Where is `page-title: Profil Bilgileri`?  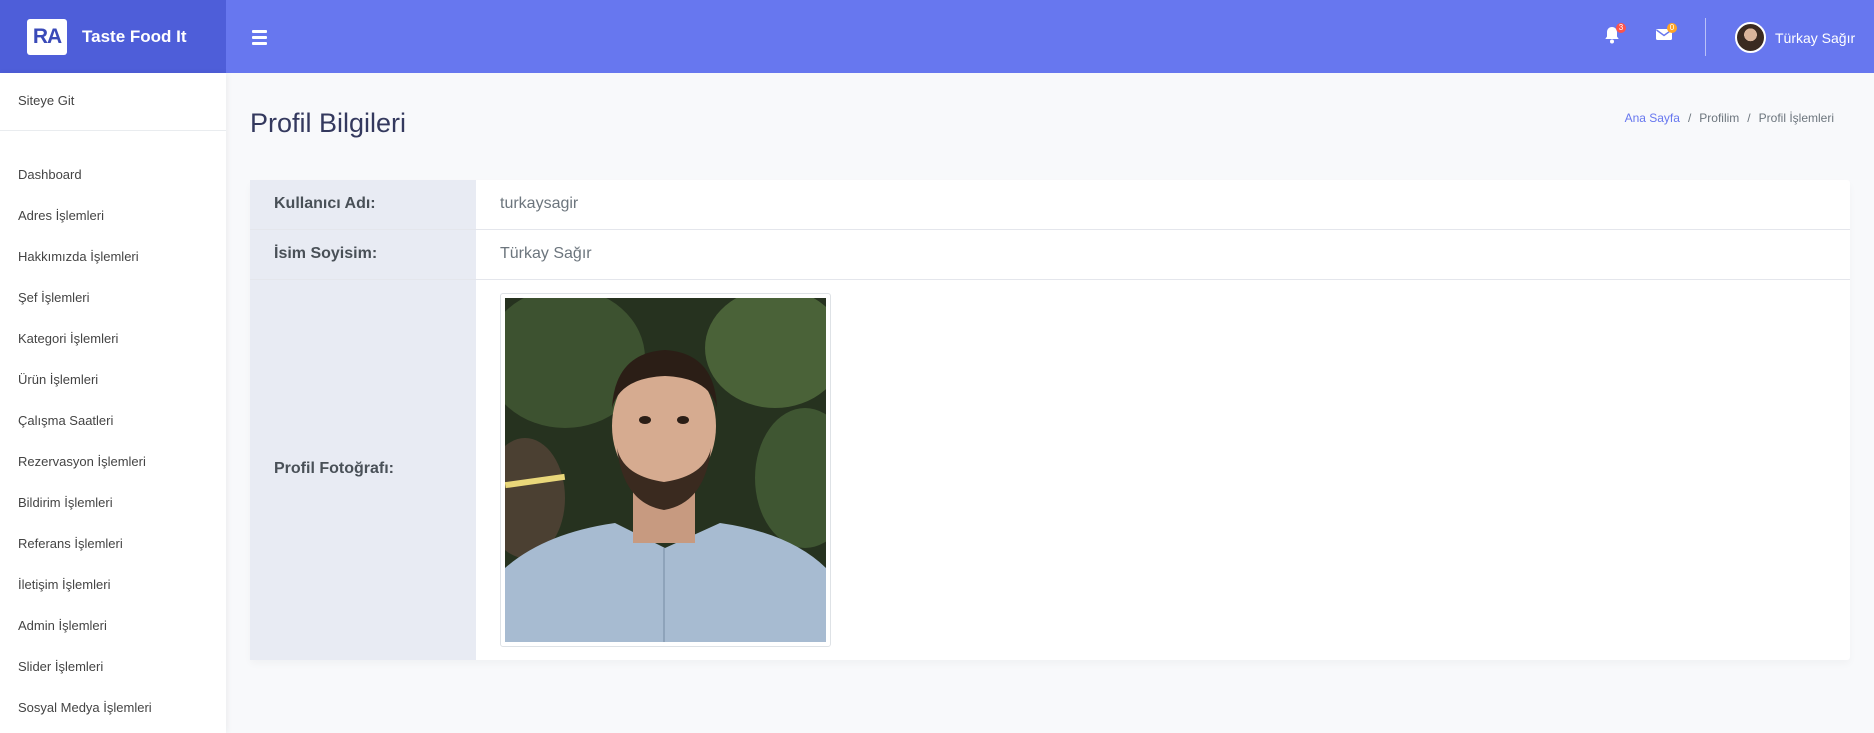
page-title: Profil Bilgileri is located at coordinates (328, 123).